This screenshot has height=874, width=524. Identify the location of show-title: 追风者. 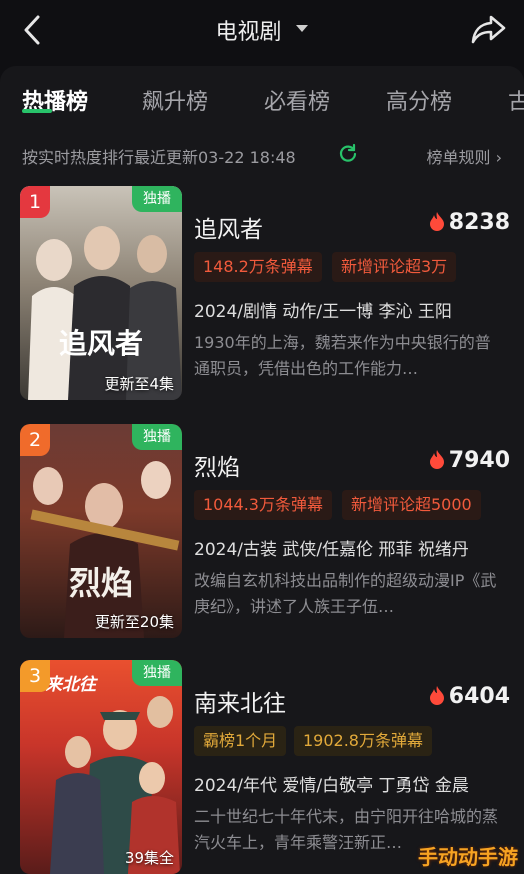
(228, 227).